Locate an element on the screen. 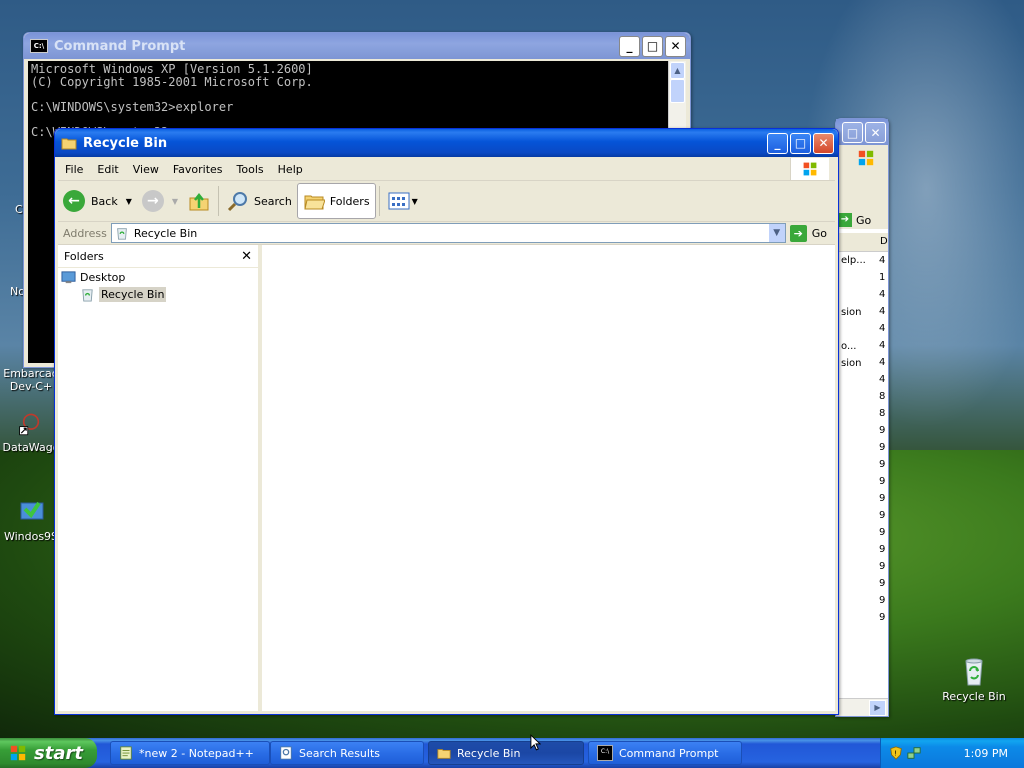 This screenshot has height=768, width=1024. search-button: Search is located at coordinates (259, 201).